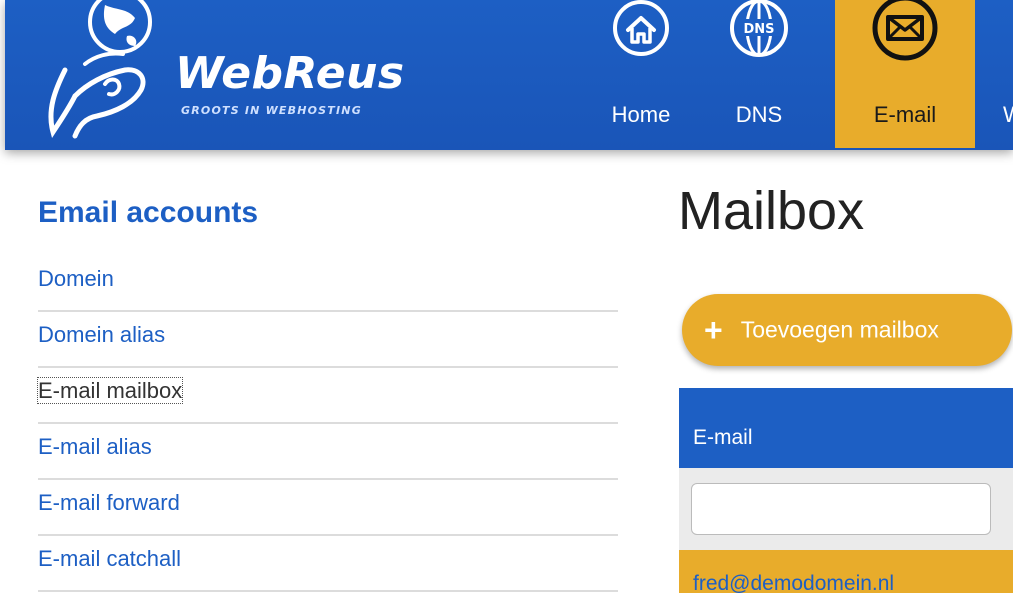 This screenshot has width=1013, height=593. I want to click on webreus-logo: WebReus GROOTS IN WEBHOSTING, so click(245, 74).